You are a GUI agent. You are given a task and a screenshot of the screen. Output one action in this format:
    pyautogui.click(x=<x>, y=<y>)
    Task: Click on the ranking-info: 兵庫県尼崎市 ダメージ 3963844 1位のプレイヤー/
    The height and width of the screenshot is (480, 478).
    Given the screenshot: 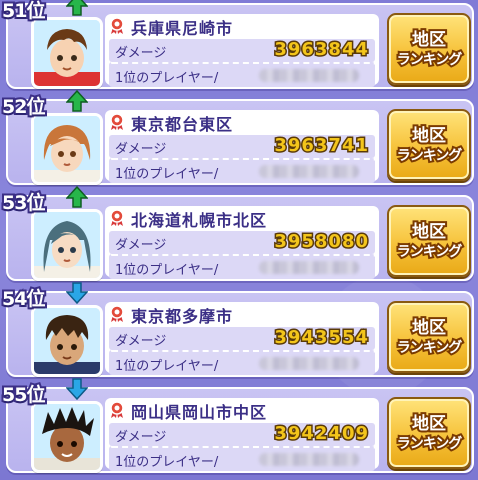 What is the action you would take?
    pyautogui.click(x=242, y=50)
    